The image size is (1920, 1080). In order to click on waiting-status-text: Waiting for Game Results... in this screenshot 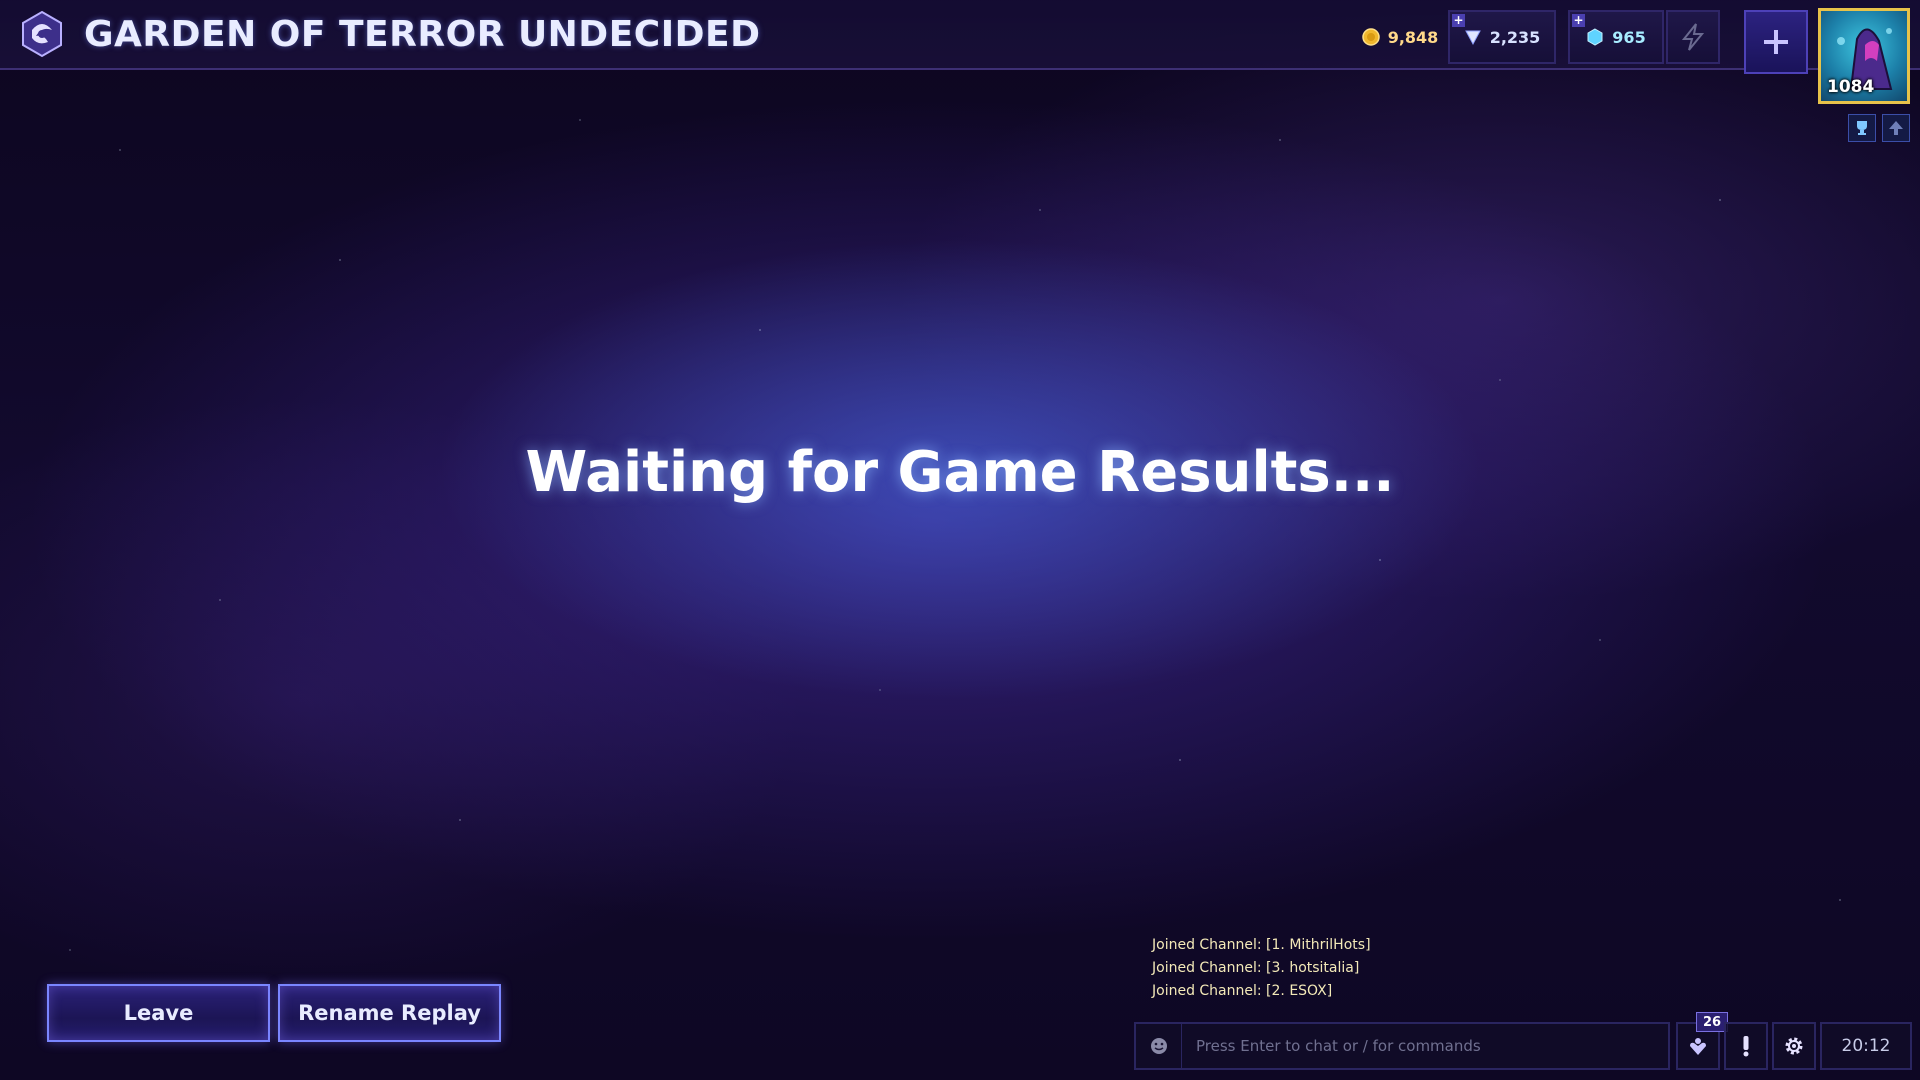, I will do `click(960, 472)`.